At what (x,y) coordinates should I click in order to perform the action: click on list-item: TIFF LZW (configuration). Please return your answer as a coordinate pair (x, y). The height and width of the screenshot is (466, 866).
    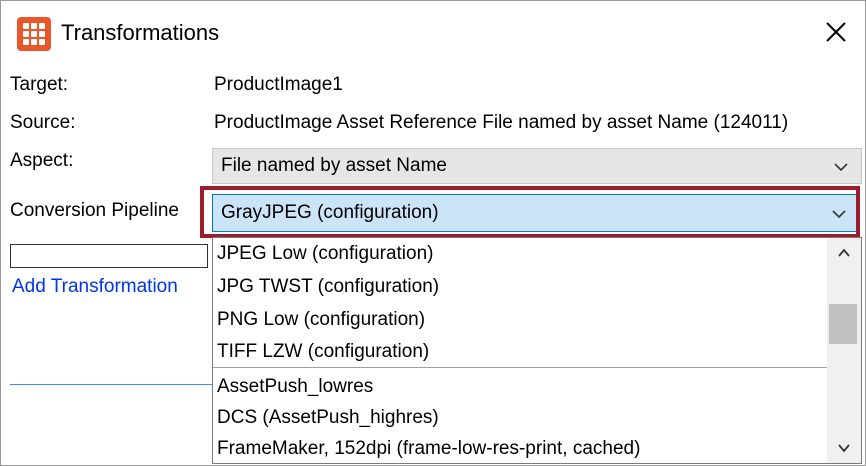
    Looking at the image, I should click on (323, 352).